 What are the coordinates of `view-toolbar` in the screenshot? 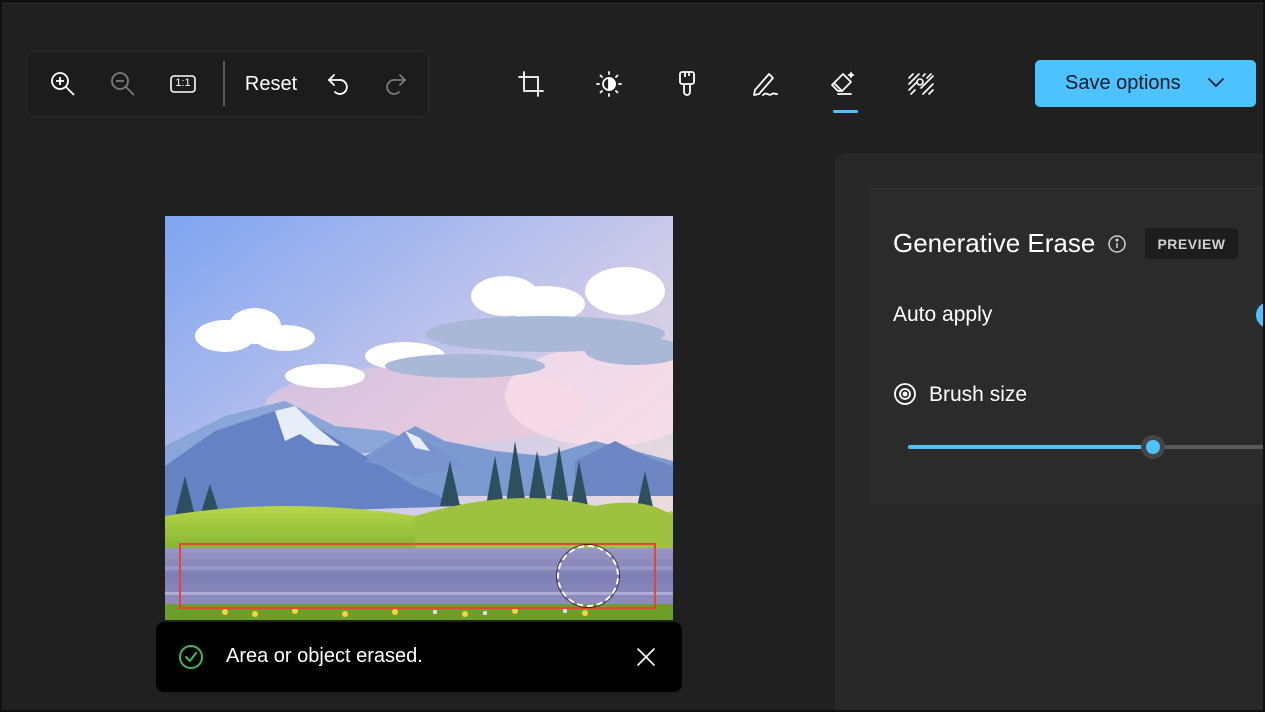 It's located at (227, 84).